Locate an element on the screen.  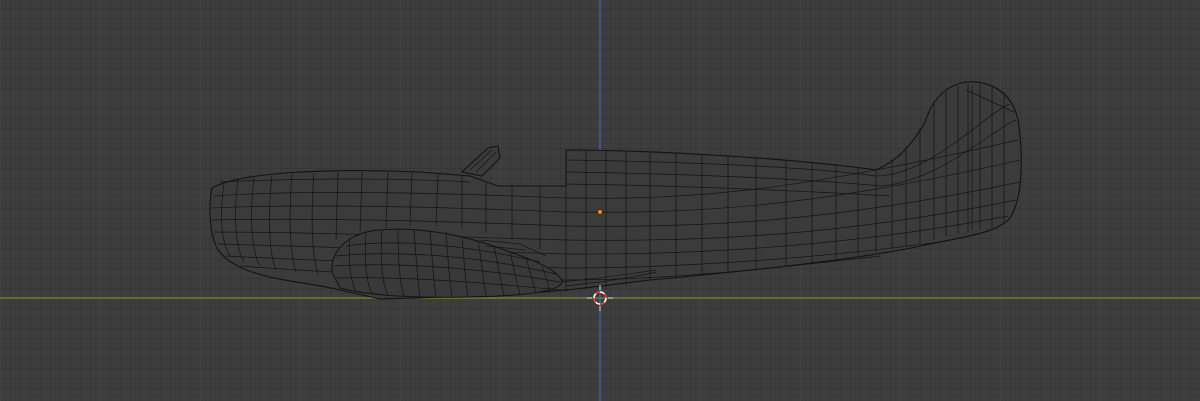
windscreen is located at coordinates (480, 161).